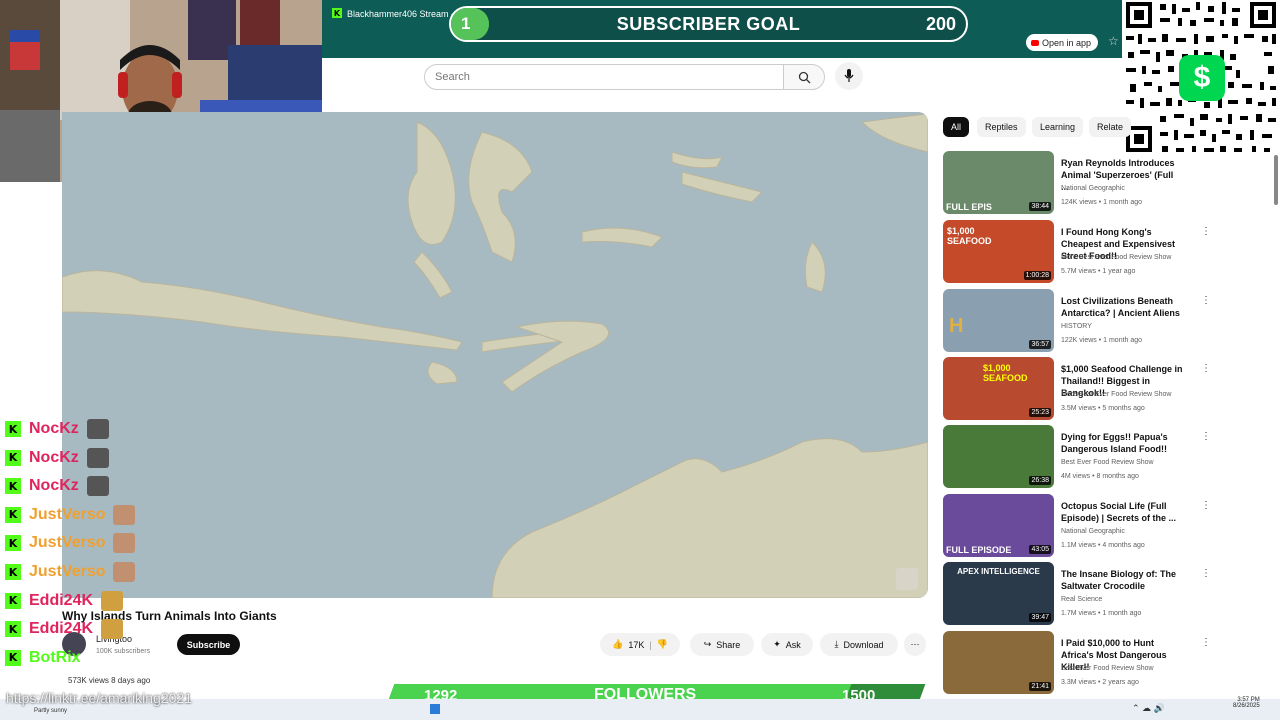 This screenshot has width=1280, height=720. I want to click on video-duration: 43:05, so click(1040, 549).